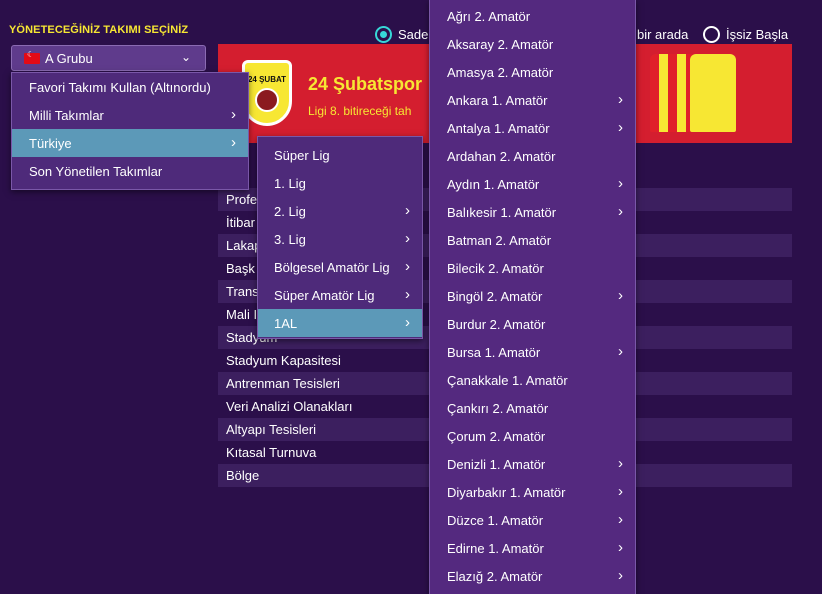 The width and height of the screenshot is (822, 594). I want to click on menu-item-super-lig: Süper Lig, so click(340, 155).